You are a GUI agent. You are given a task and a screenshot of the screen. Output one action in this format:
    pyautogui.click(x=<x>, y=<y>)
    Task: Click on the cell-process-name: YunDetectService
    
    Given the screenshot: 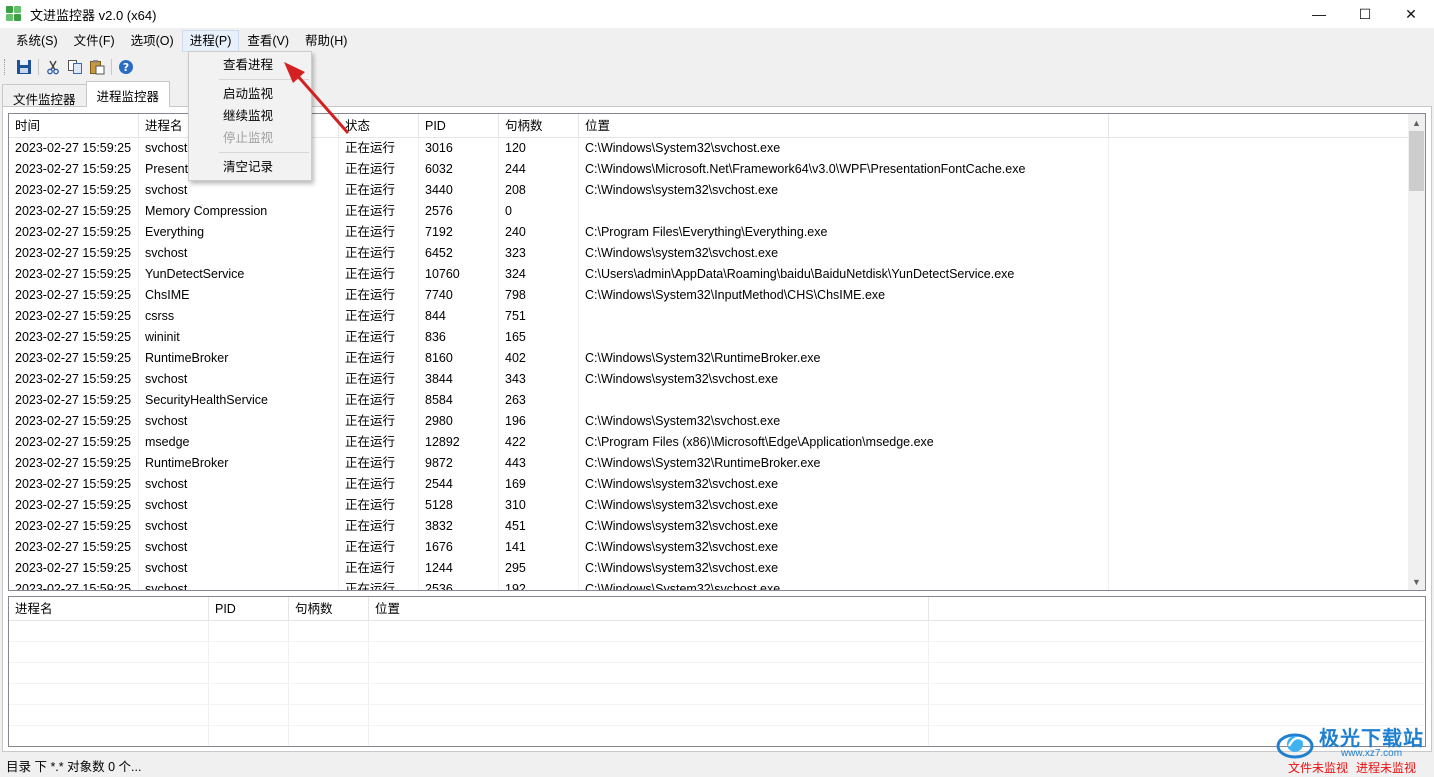 What is the action you would take?
    pyautogui.click(x=239, y=274)
    